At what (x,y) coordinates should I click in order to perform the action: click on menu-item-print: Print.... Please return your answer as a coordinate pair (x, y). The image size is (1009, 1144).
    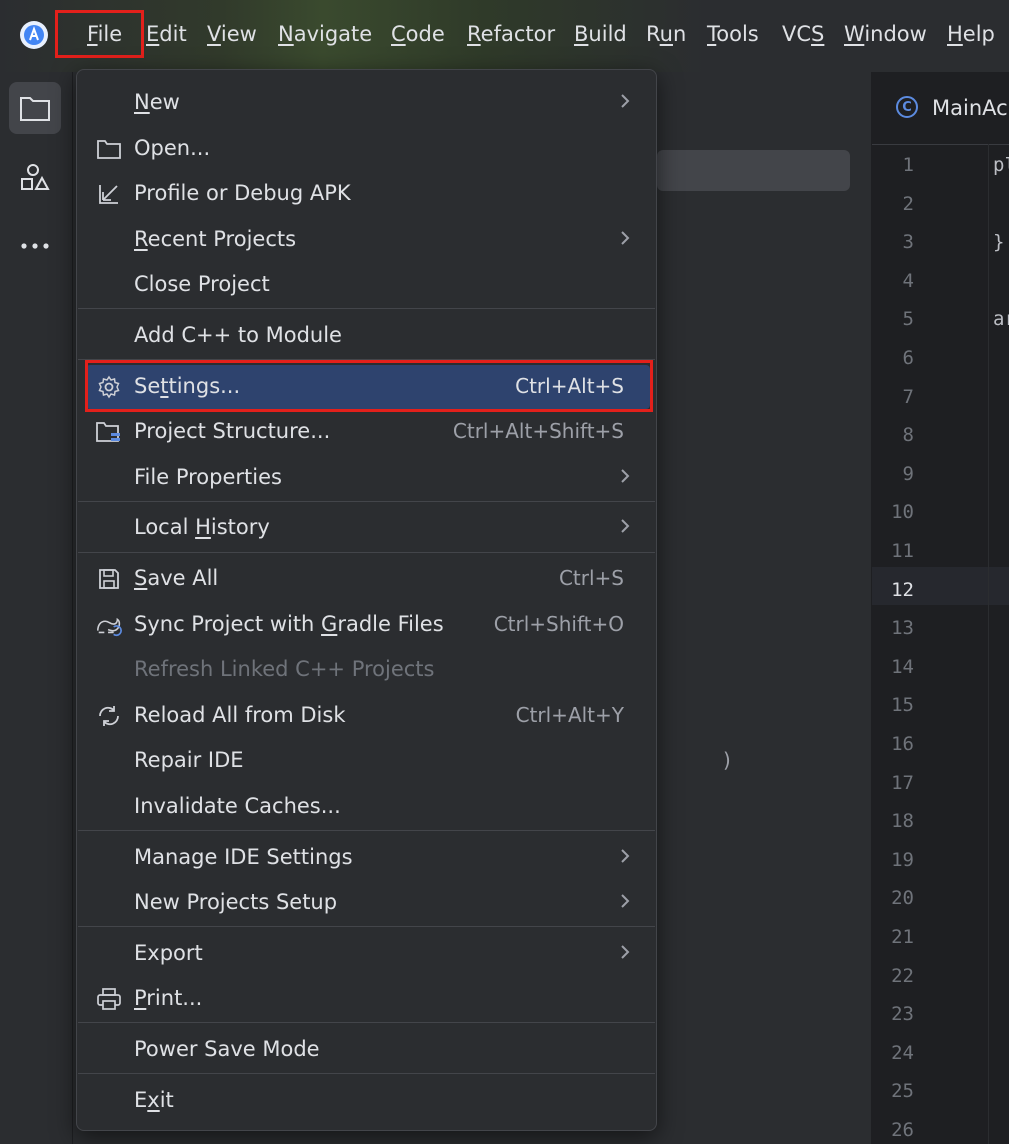
    Looking at the image, I should click on (366, 999).